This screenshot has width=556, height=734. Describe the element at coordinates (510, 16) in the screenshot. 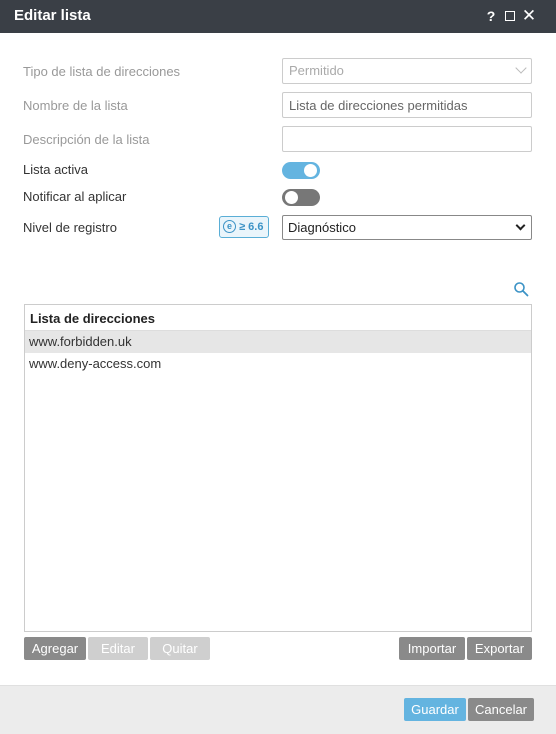

I see `maximize-icon` at that location.